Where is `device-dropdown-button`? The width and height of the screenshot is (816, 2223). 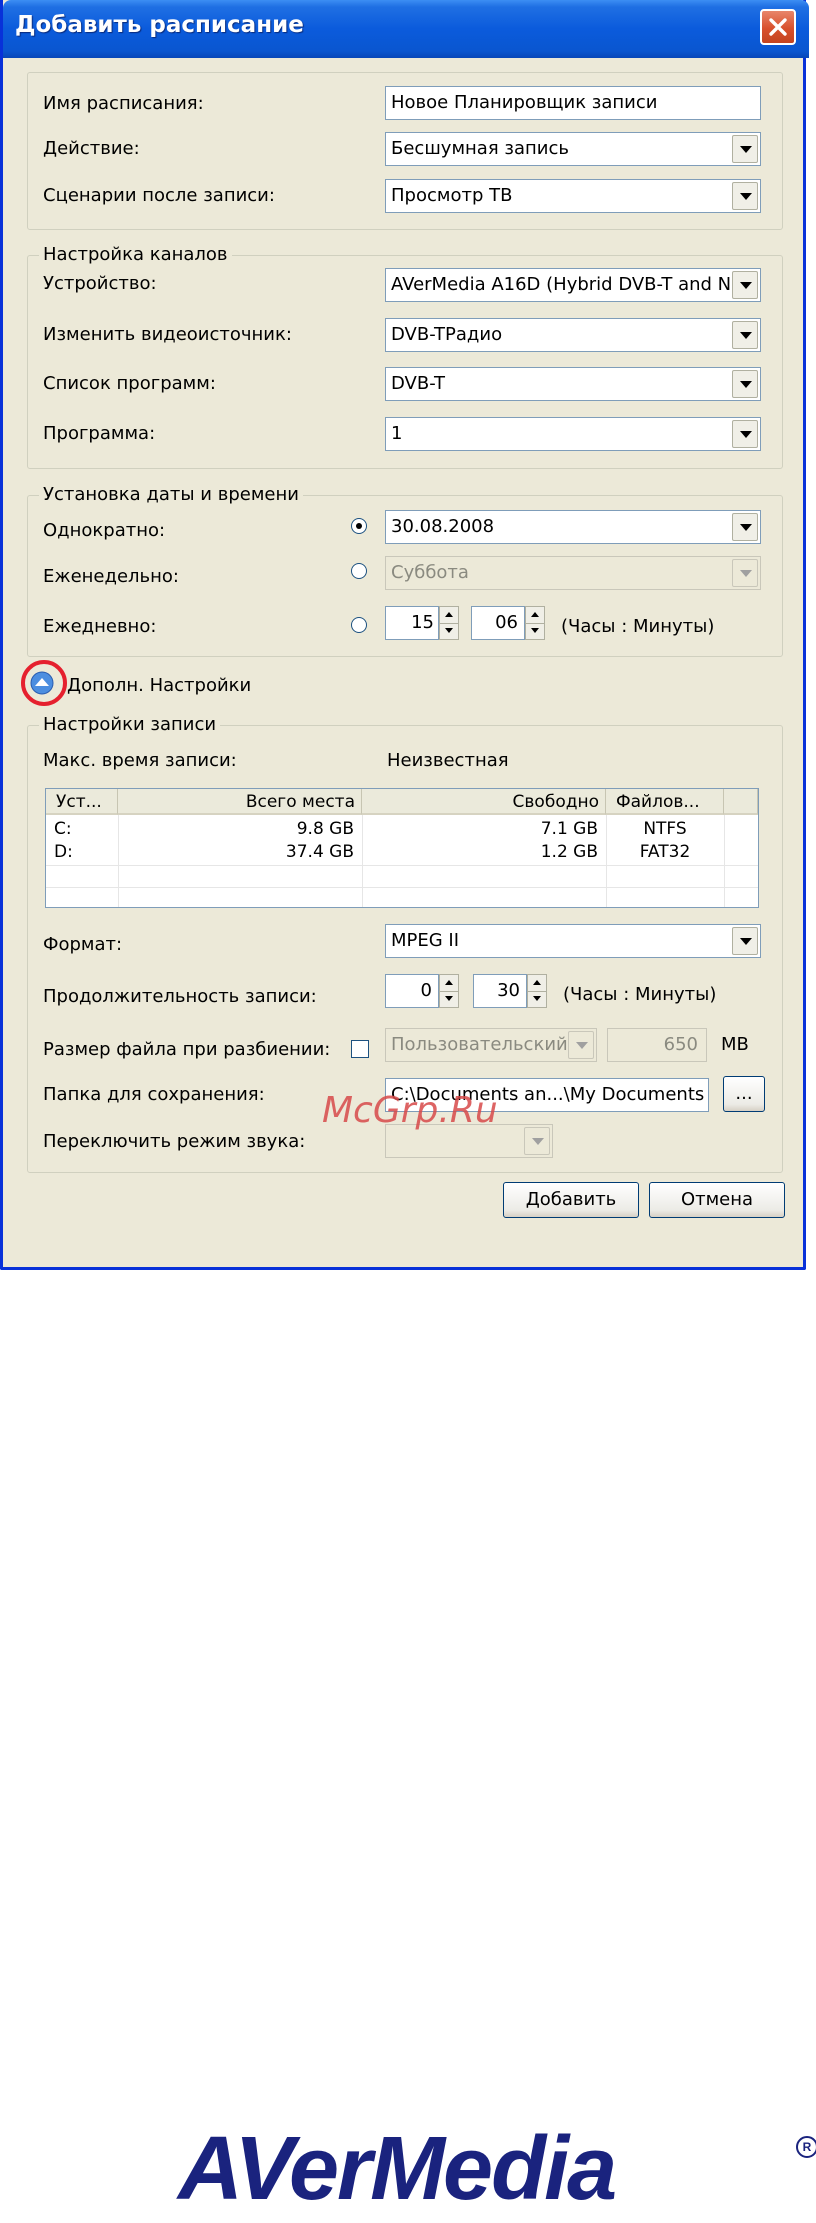 device-dropdown-button is located at coordinates (745, 285).